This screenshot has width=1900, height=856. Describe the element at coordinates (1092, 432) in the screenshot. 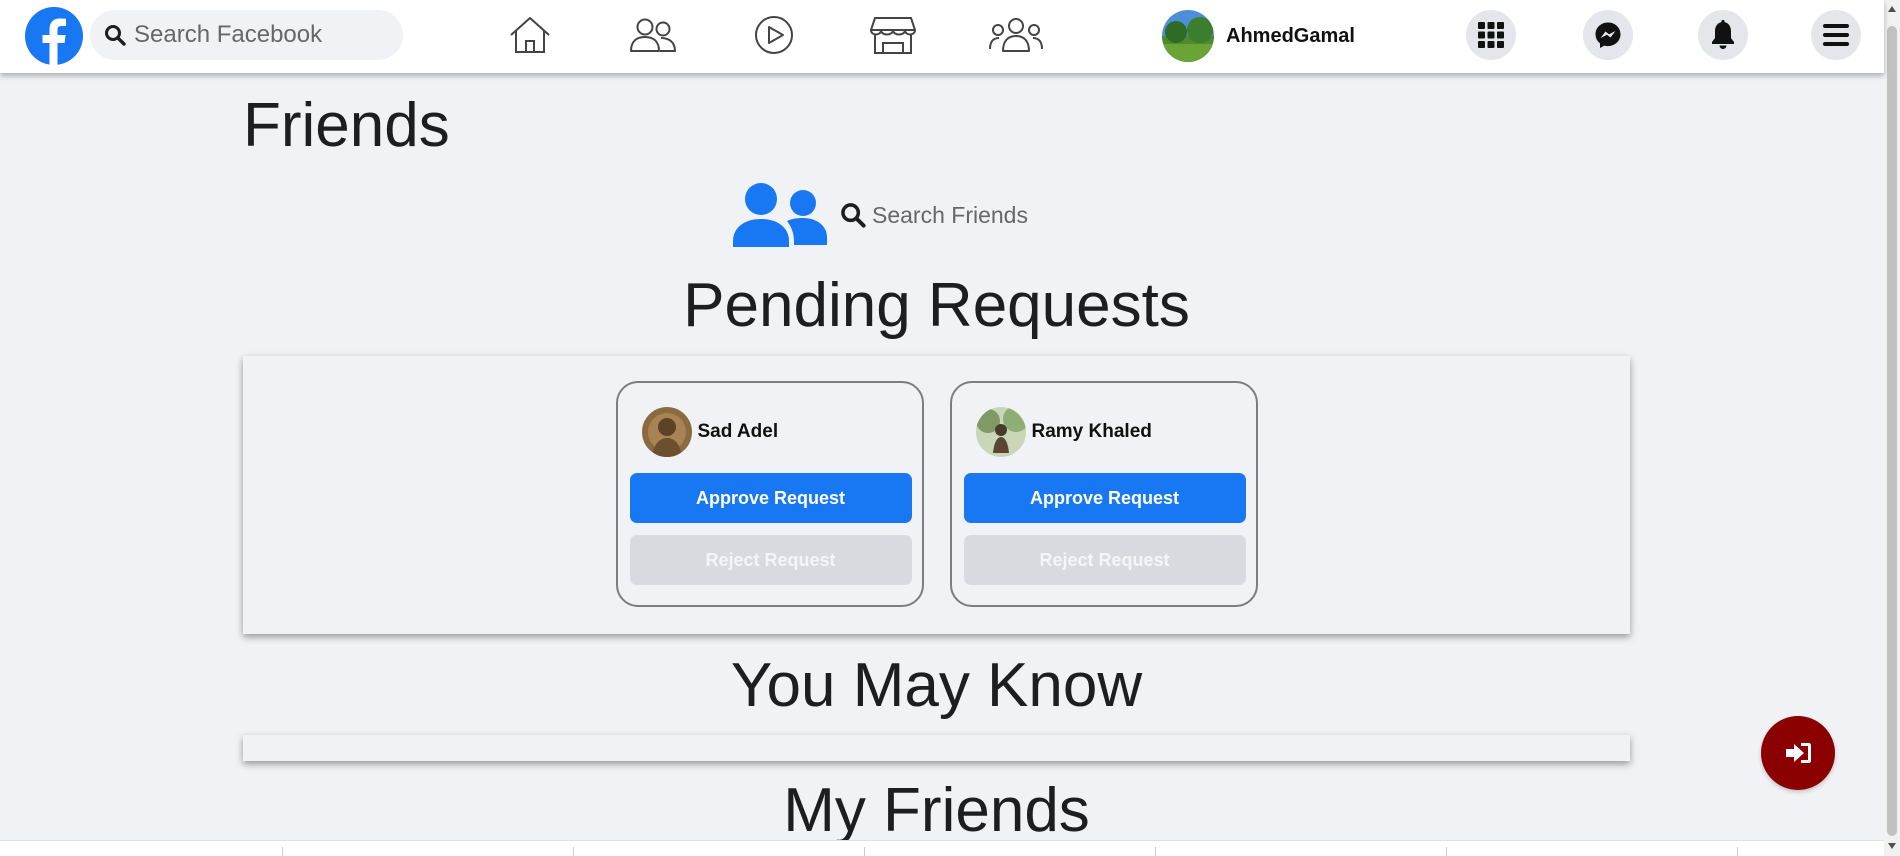

I see `requester-name: Ramy Khaled` at that location.